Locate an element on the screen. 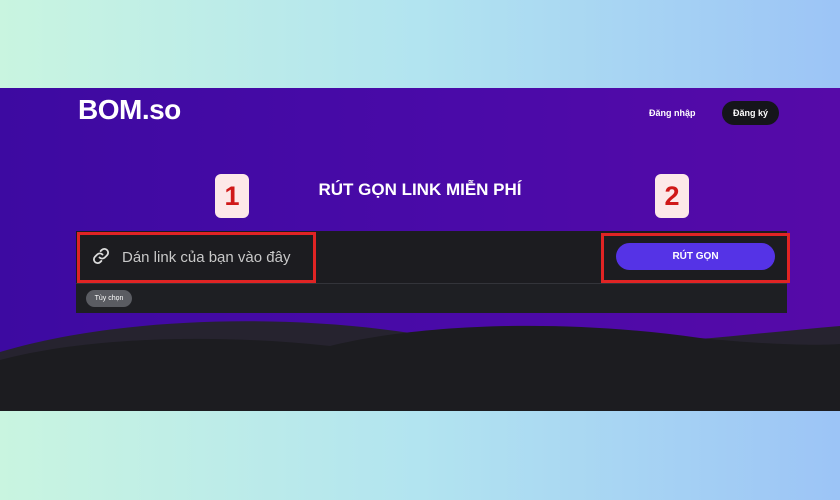  page-title: RÚT GỌN LINK MIỄN PHÍ is located at coordinates (420, 189).